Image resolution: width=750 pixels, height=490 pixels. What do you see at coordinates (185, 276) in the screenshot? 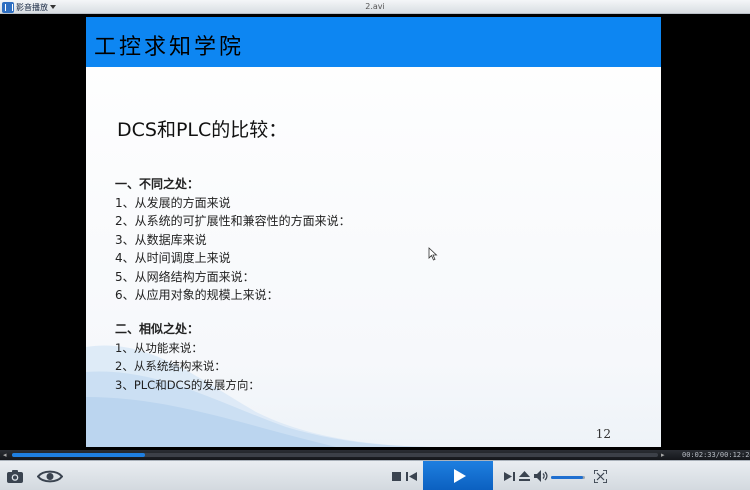
I see `list-item: 5、从网络结构方面来说：` at bounding box center [185, 276].